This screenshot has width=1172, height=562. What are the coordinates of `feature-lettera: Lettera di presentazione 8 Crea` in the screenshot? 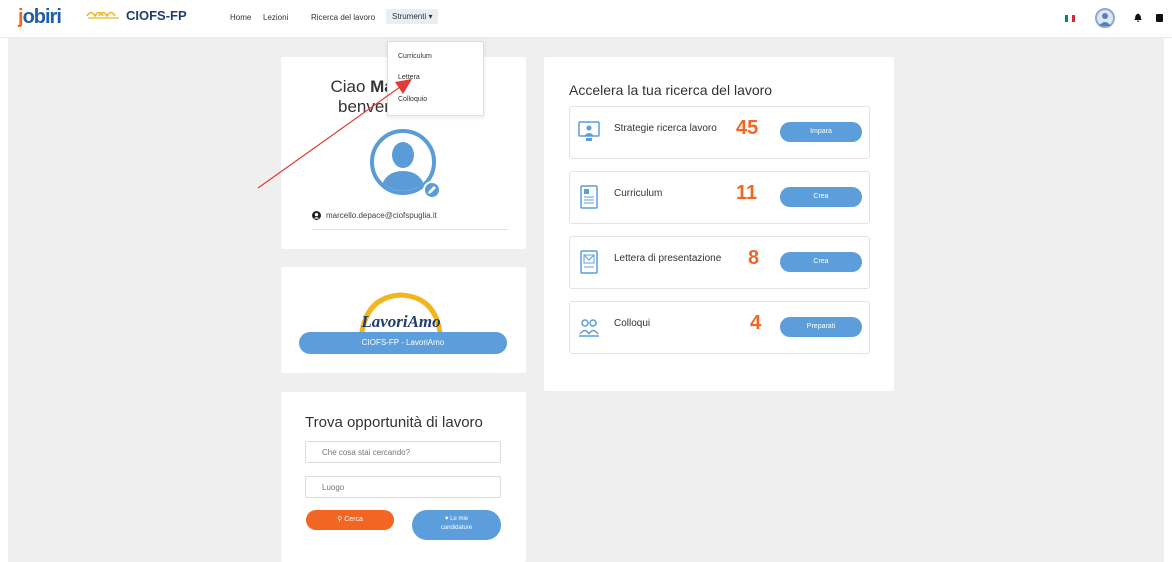 It's located at (719, 262).